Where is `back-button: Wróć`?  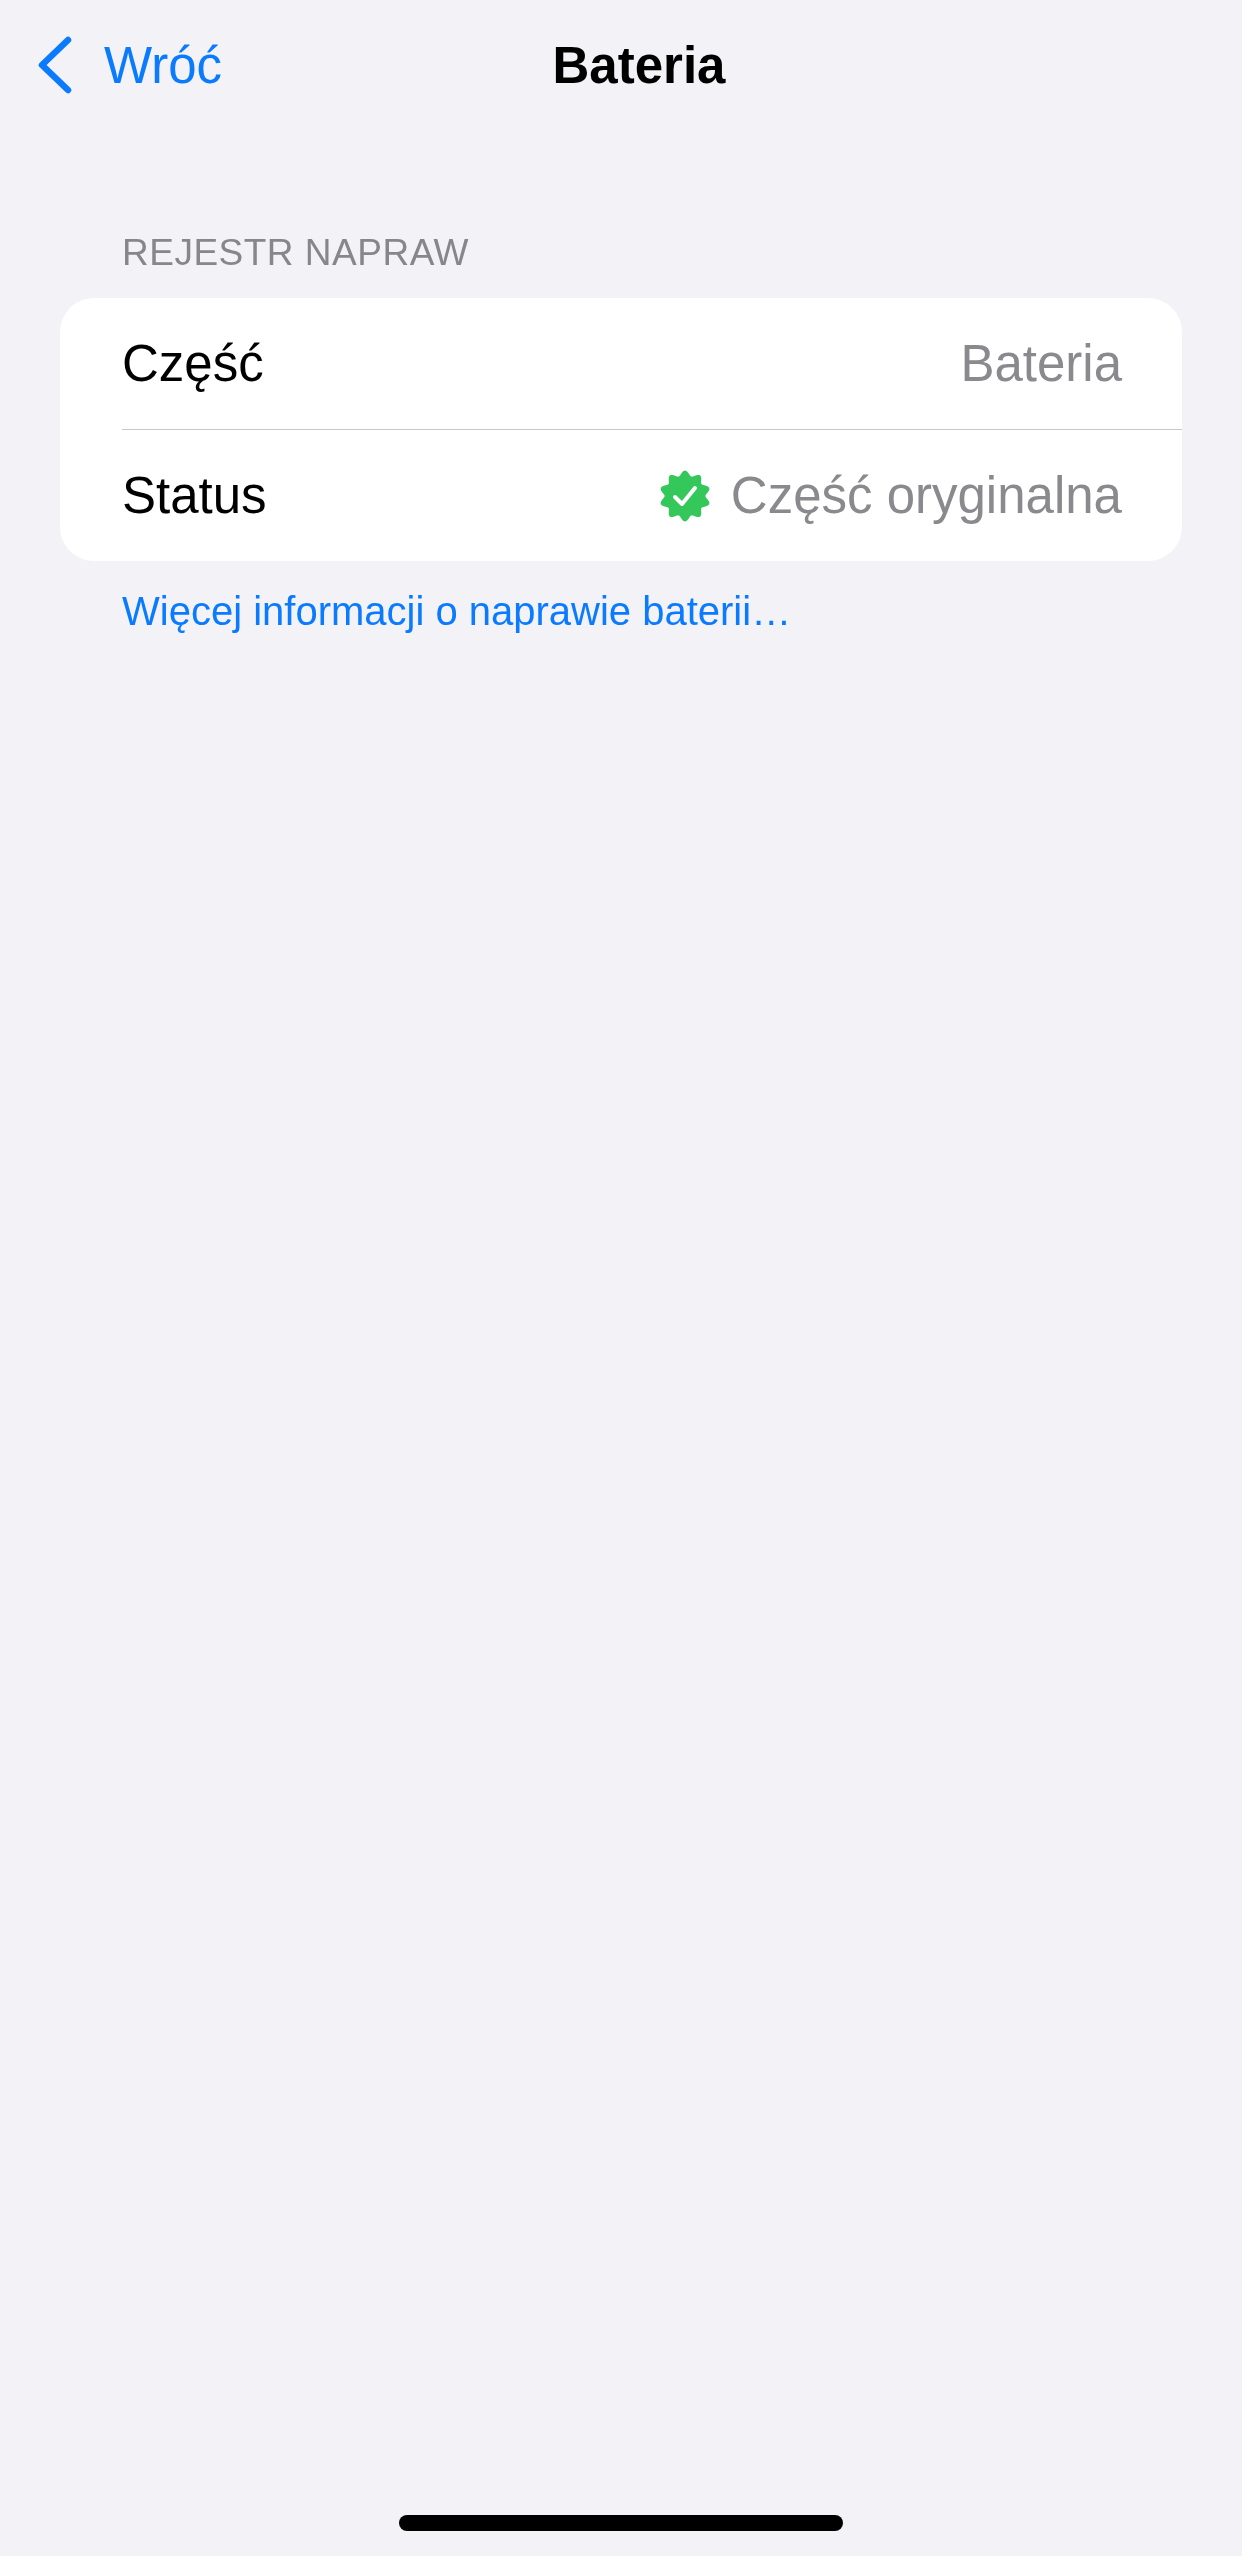 back-button: Wróć is located at coordinates (129, 65).